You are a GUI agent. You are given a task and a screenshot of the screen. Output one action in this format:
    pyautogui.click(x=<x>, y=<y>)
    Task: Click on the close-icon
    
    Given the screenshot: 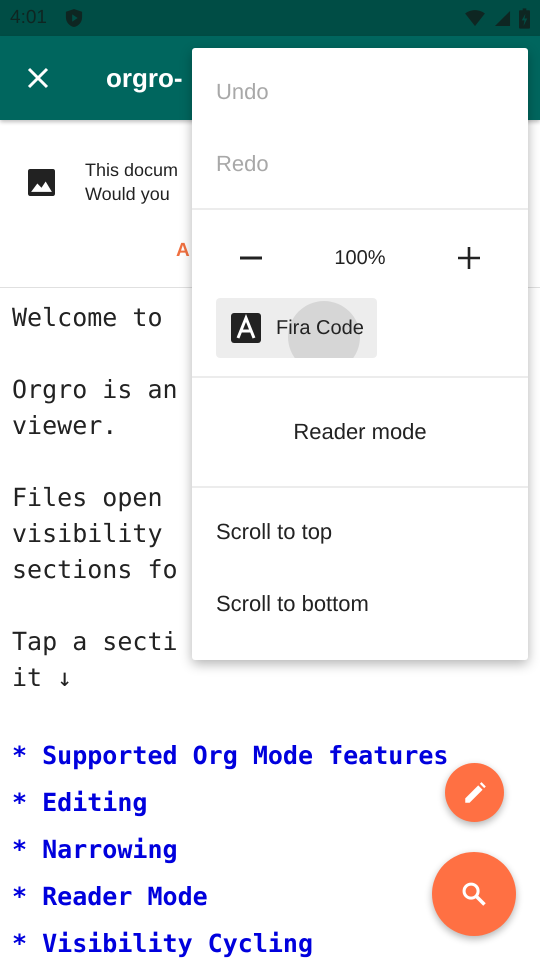 What is the action you would take?
    pyautogui.click(x=38, y=78)
    